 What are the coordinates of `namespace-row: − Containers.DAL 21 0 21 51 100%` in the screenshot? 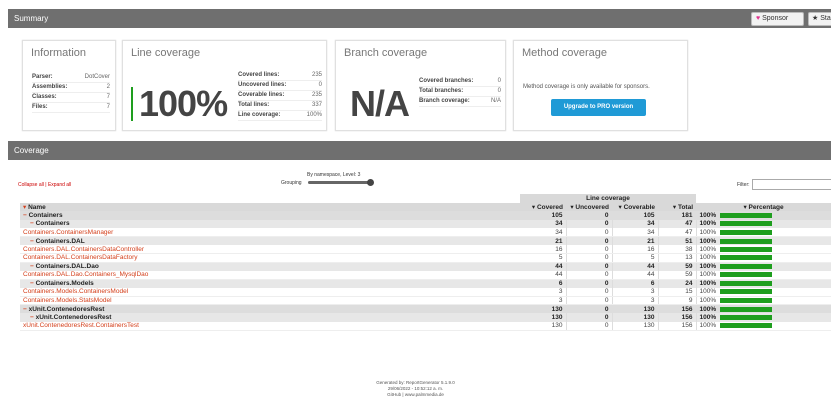 It's located at (425, 240).